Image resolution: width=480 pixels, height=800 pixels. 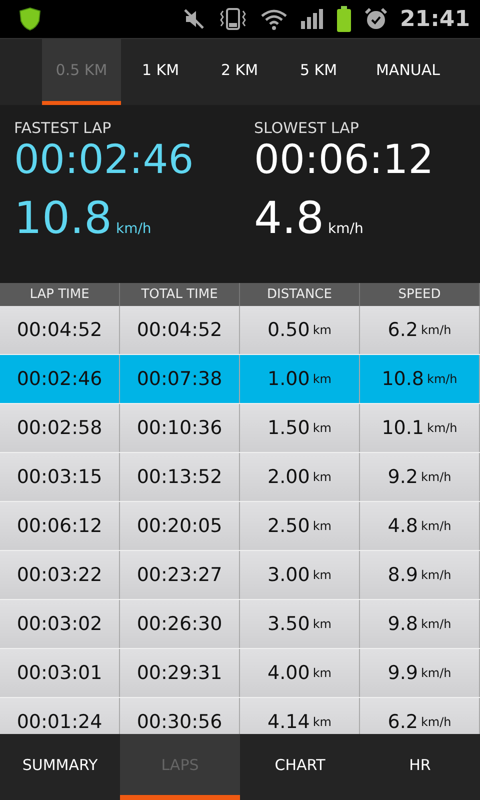 I want to click on lap-time-cell: 00:03:01, so click(x=59, y=673).